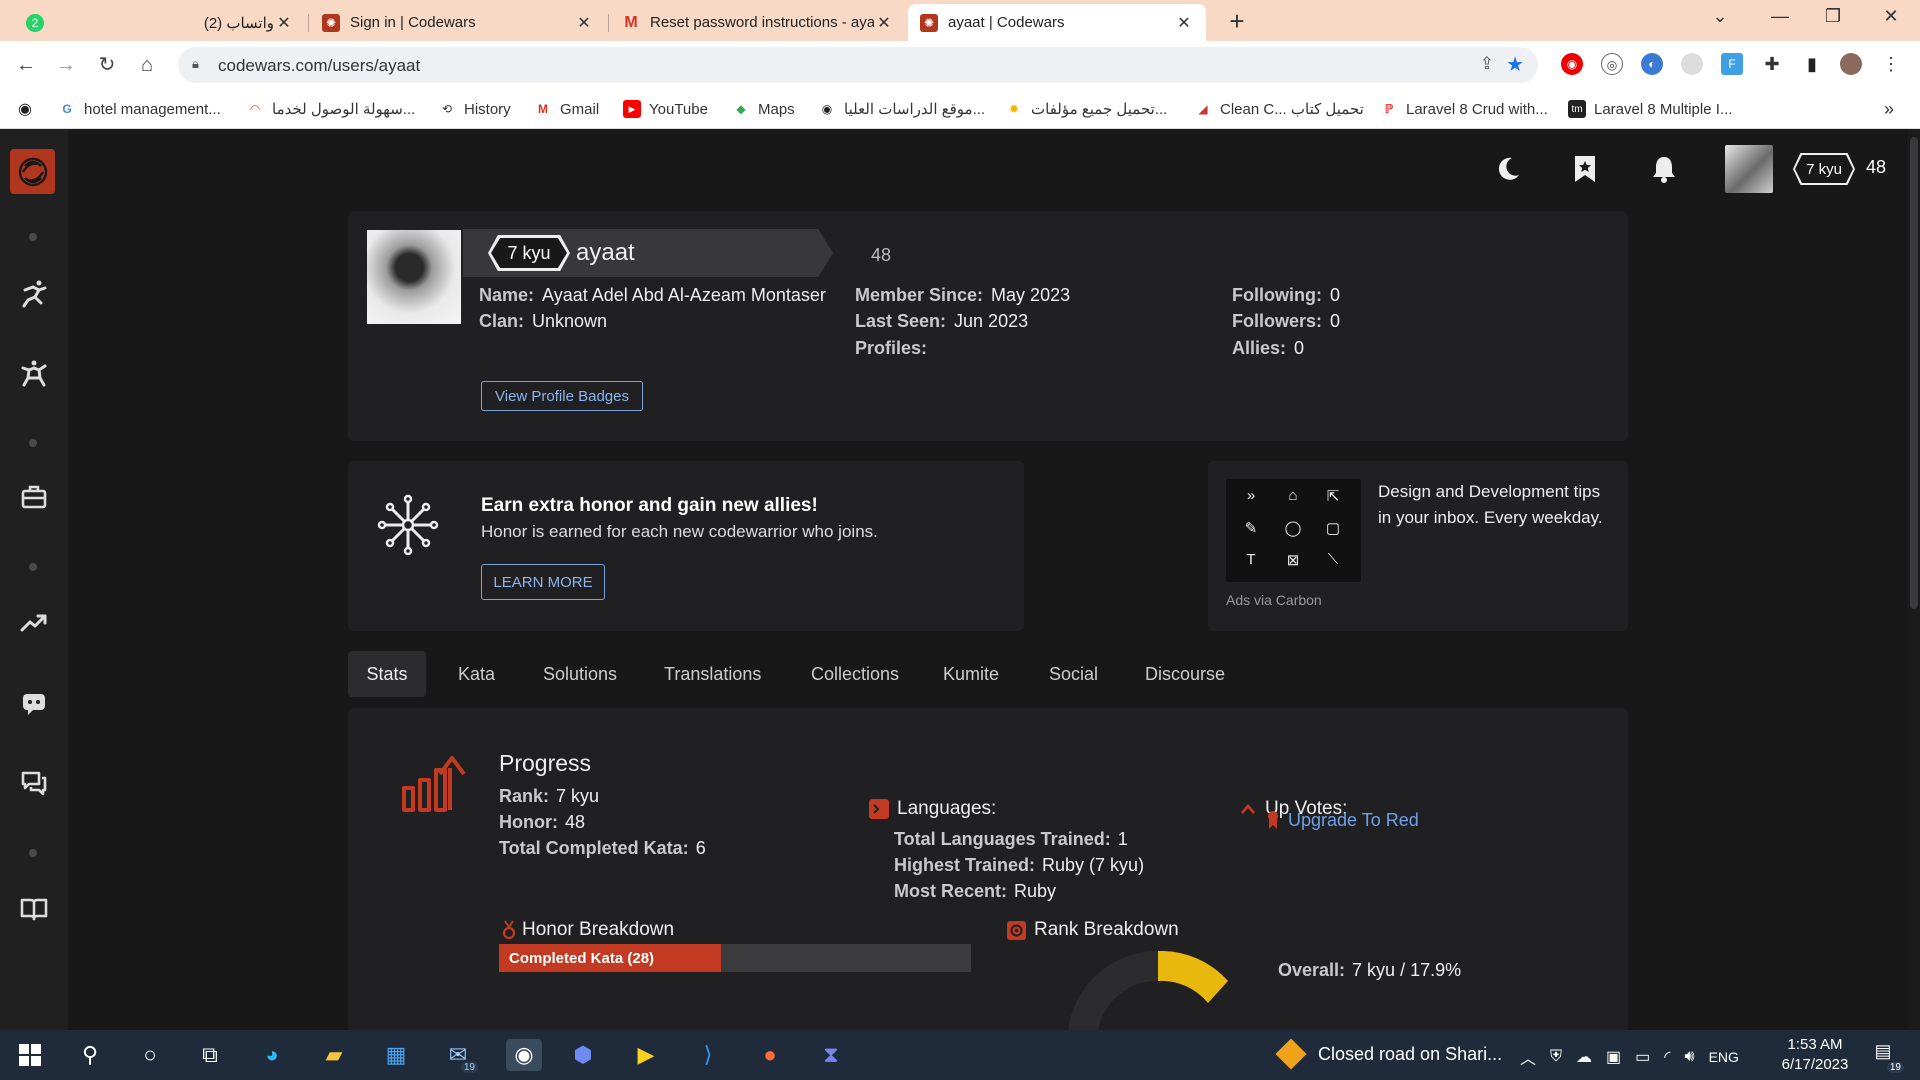 The image size is (1920, 1080). Describe the element at coordinates (474, 109) in the screenshot. I see `bookmark-item: ⟲ History` at that location.